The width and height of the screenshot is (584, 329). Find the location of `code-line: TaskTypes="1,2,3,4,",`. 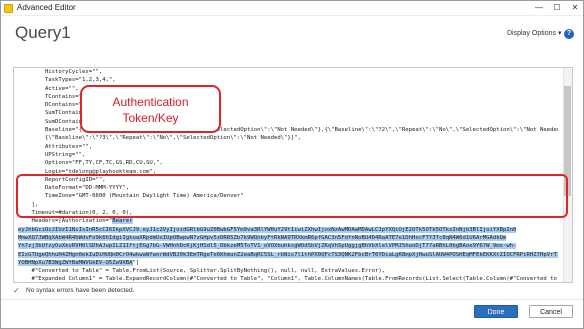

code-line: TaskTypes="1,2,3,4,", is located at coordinates (67, 80).